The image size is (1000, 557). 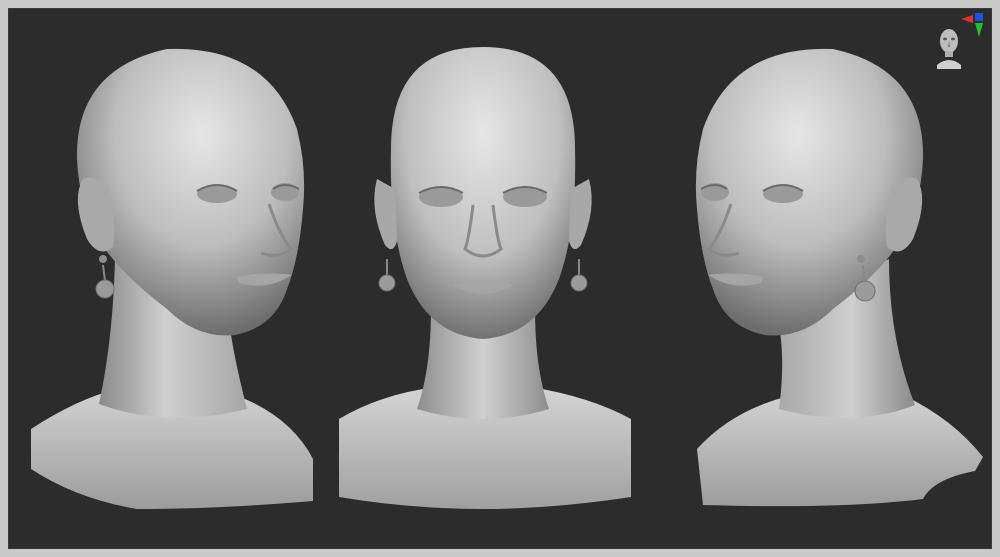 What do you see at coordinates (967, 19) in the screenshot?
I see `x-axis-icon` at bounding box center [967, 19].